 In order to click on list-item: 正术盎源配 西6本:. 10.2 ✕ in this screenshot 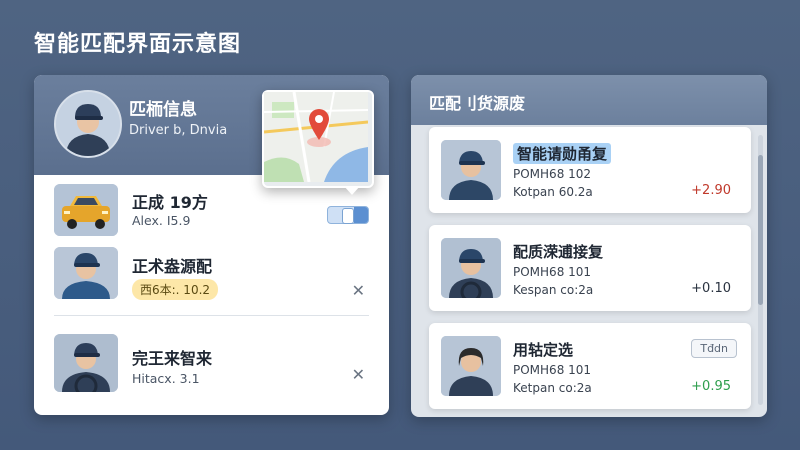, I will do `click(211, 280)`.